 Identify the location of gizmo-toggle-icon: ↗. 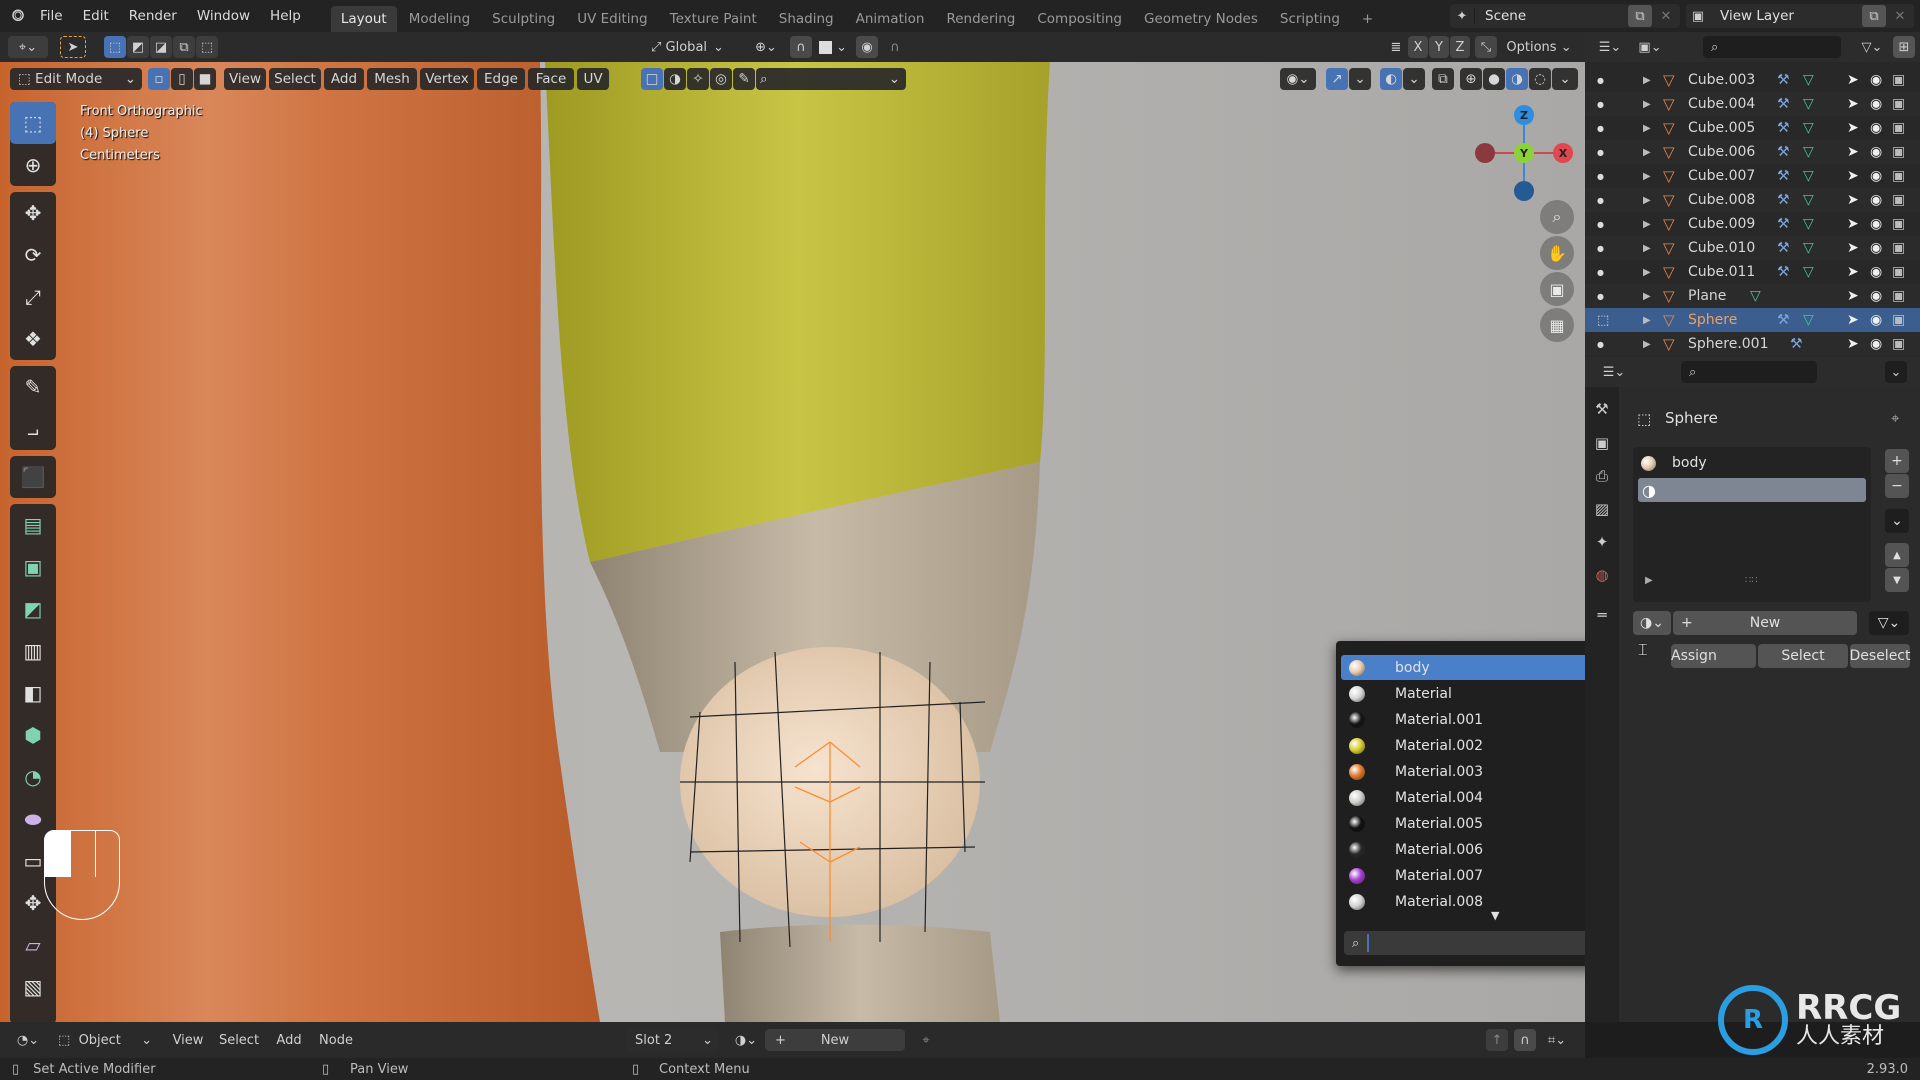
(1337, 79).